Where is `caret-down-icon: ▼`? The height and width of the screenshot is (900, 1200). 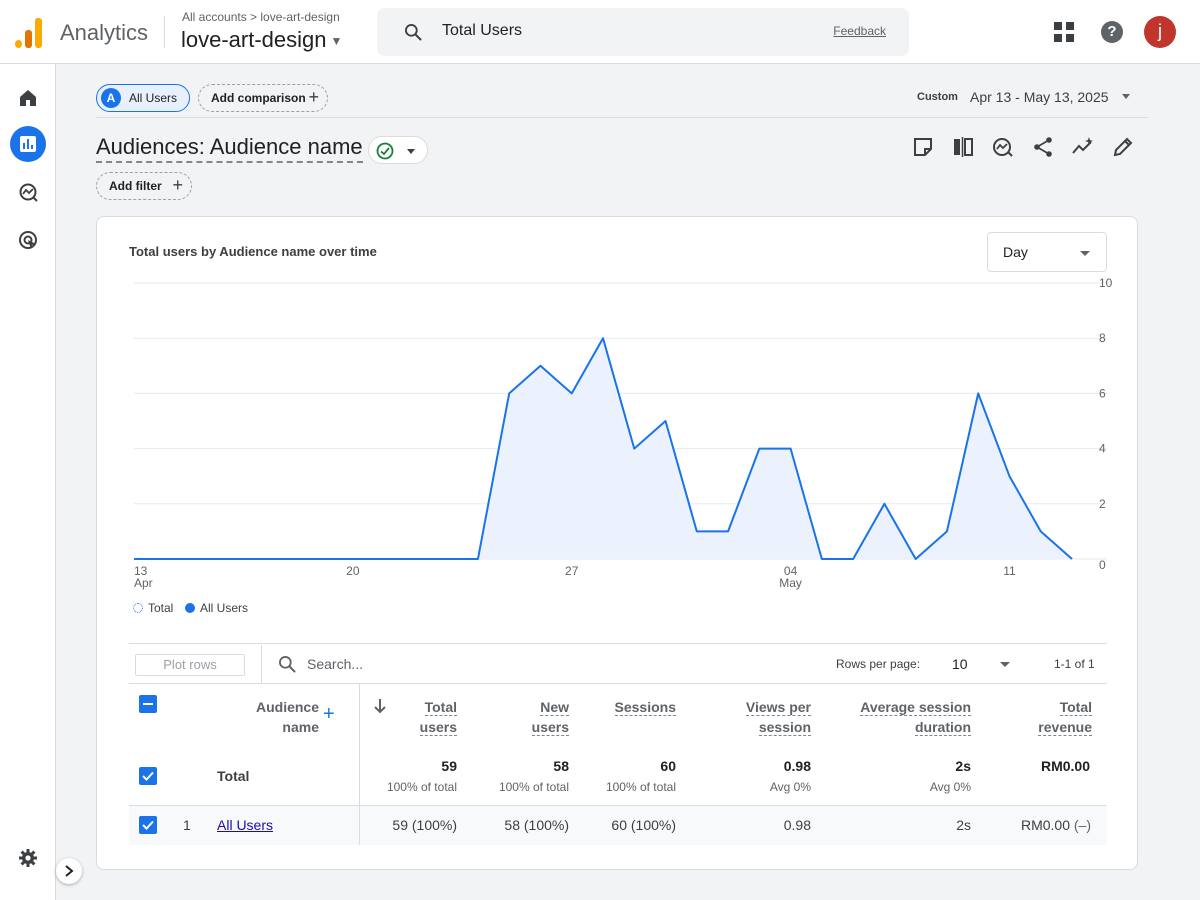 caret-down-icon: ▼ is located at coordinates (336, 41).